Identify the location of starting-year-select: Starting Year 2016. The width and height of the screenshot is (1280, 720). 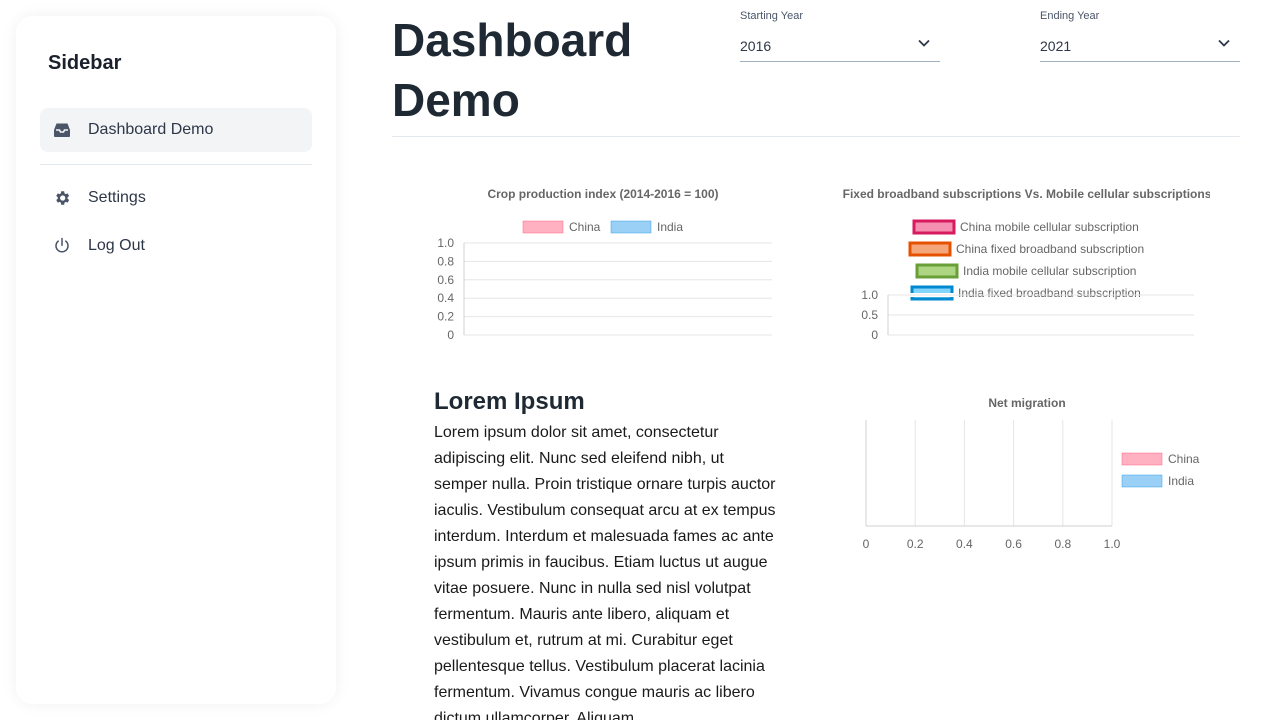
(840, 36).